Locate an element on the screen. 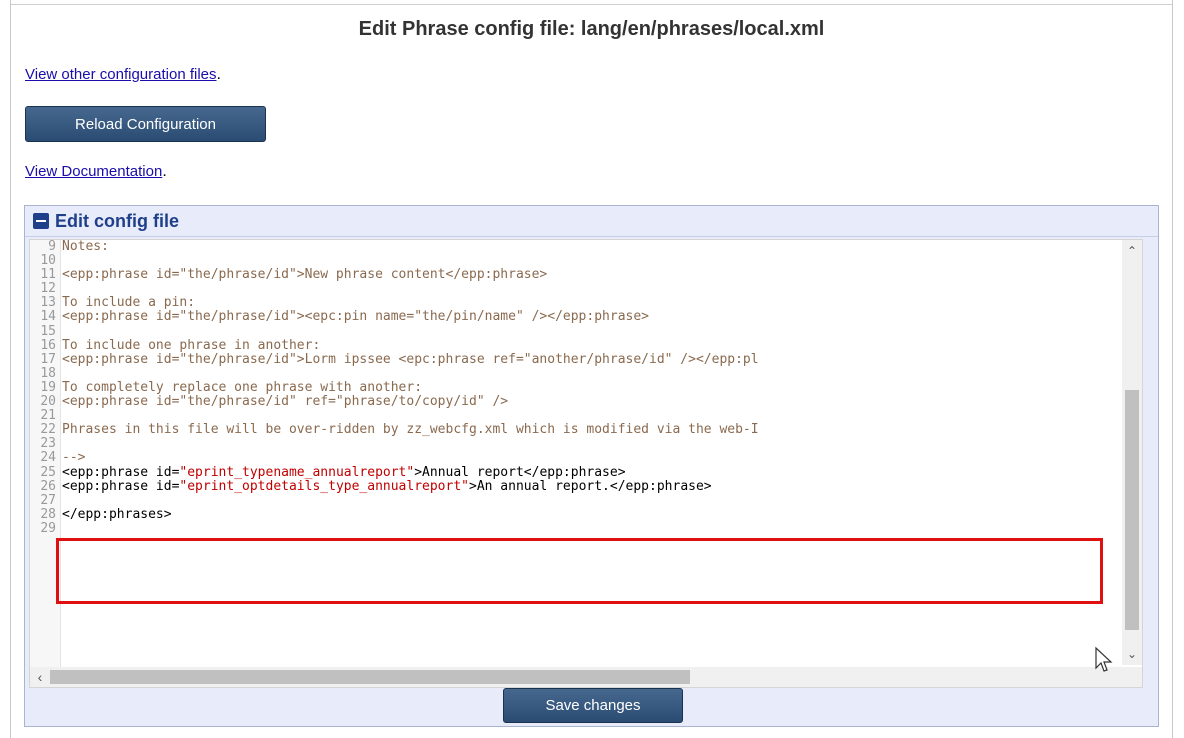 The image size is (1184, 738). code-line: 23 is located at coordinates (576, 444).